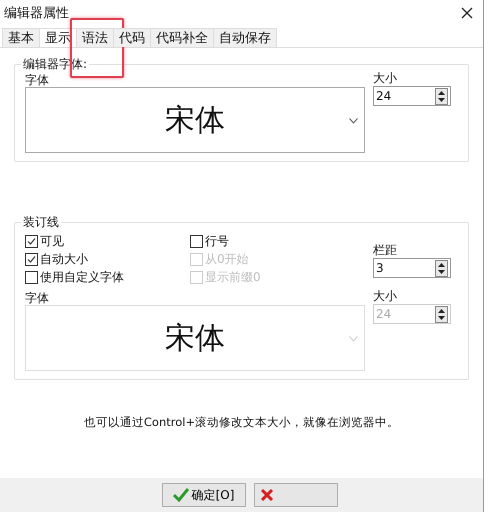 This screenshot has height=527, width=494. What do you see at coordinates (107, 259) in the screenshot?
I see `checkbox-option: 自动大小` at bounding box center [107, 259].